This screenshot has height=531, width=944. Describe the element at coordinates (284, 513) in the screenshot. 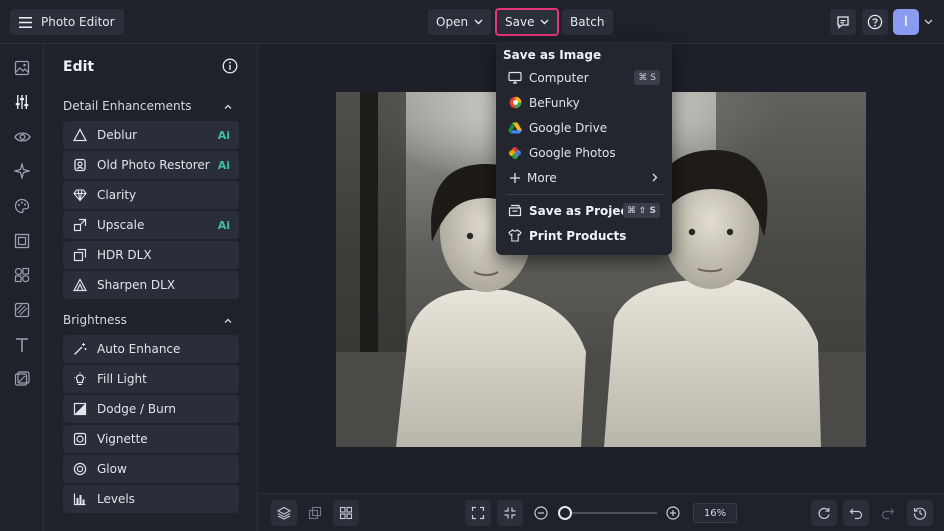

I see `layers-button` at that location.